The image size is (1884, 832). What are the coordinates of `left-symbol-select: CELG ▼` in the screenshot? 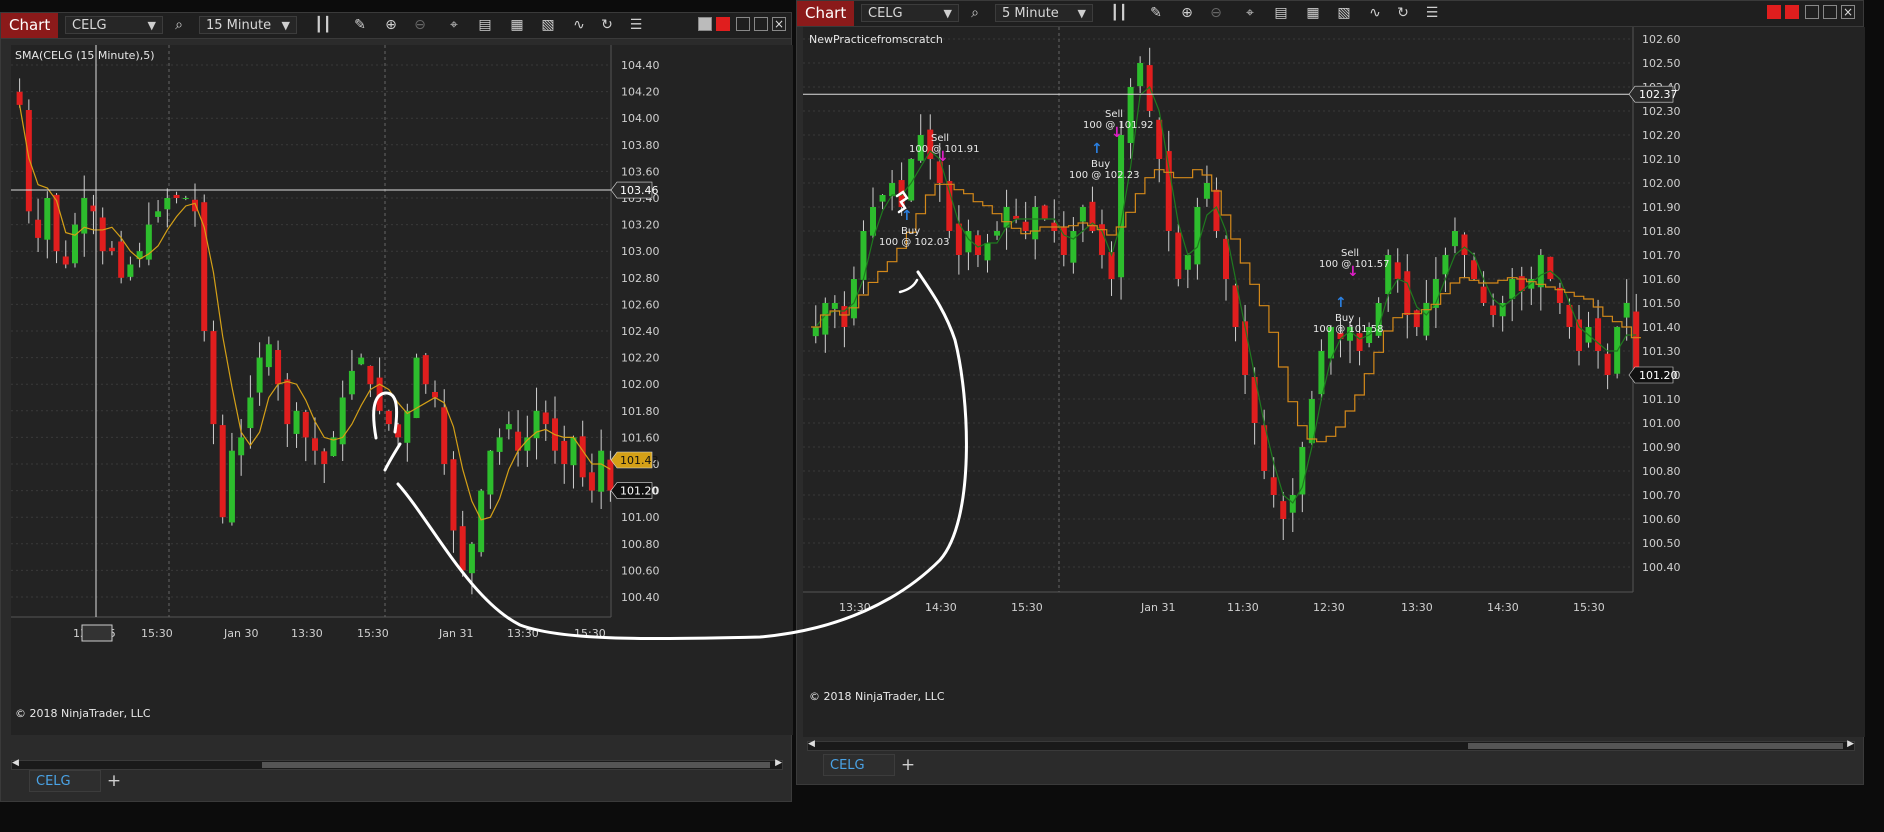 It's located at (114, 25).